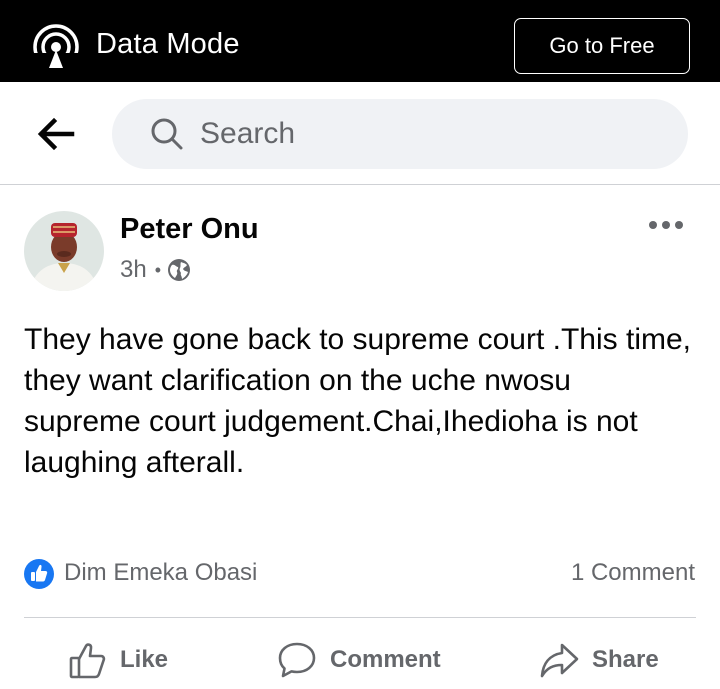  Describe the element at coordinates (160, 573) in the screenshot. I see `reaction-names: Dim Emeka Obasi` at that location.